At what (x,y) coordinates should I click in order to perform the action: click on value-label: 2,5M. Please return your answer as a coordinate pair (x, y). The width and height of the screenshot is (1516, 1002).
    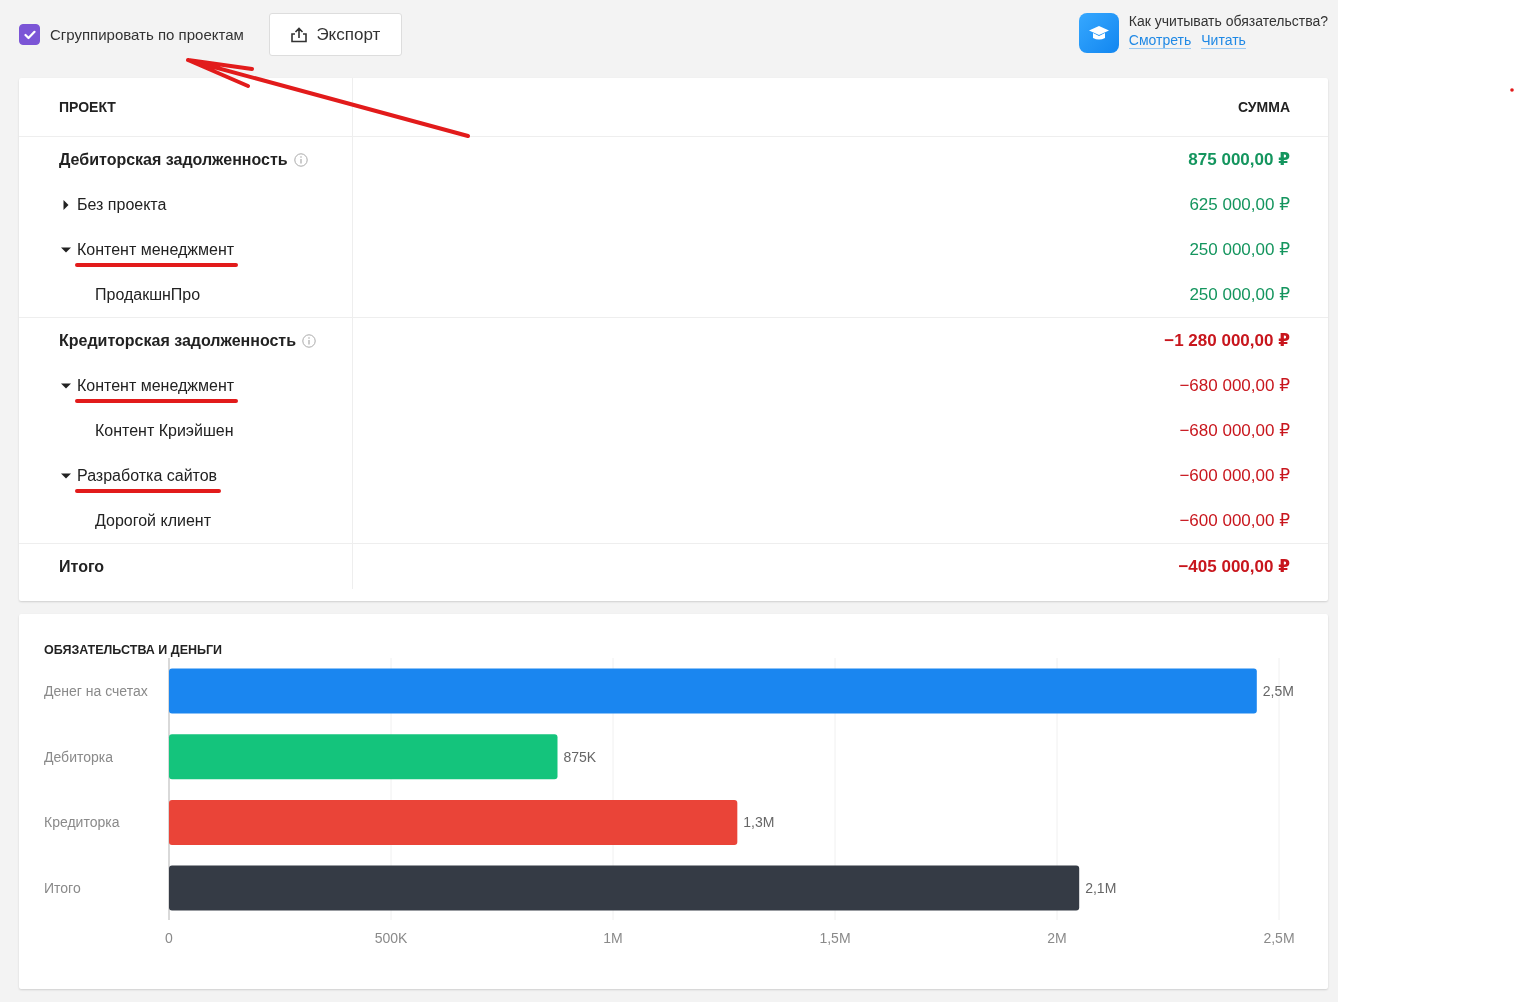
    Looking at the image, I should click on (1278, 691).